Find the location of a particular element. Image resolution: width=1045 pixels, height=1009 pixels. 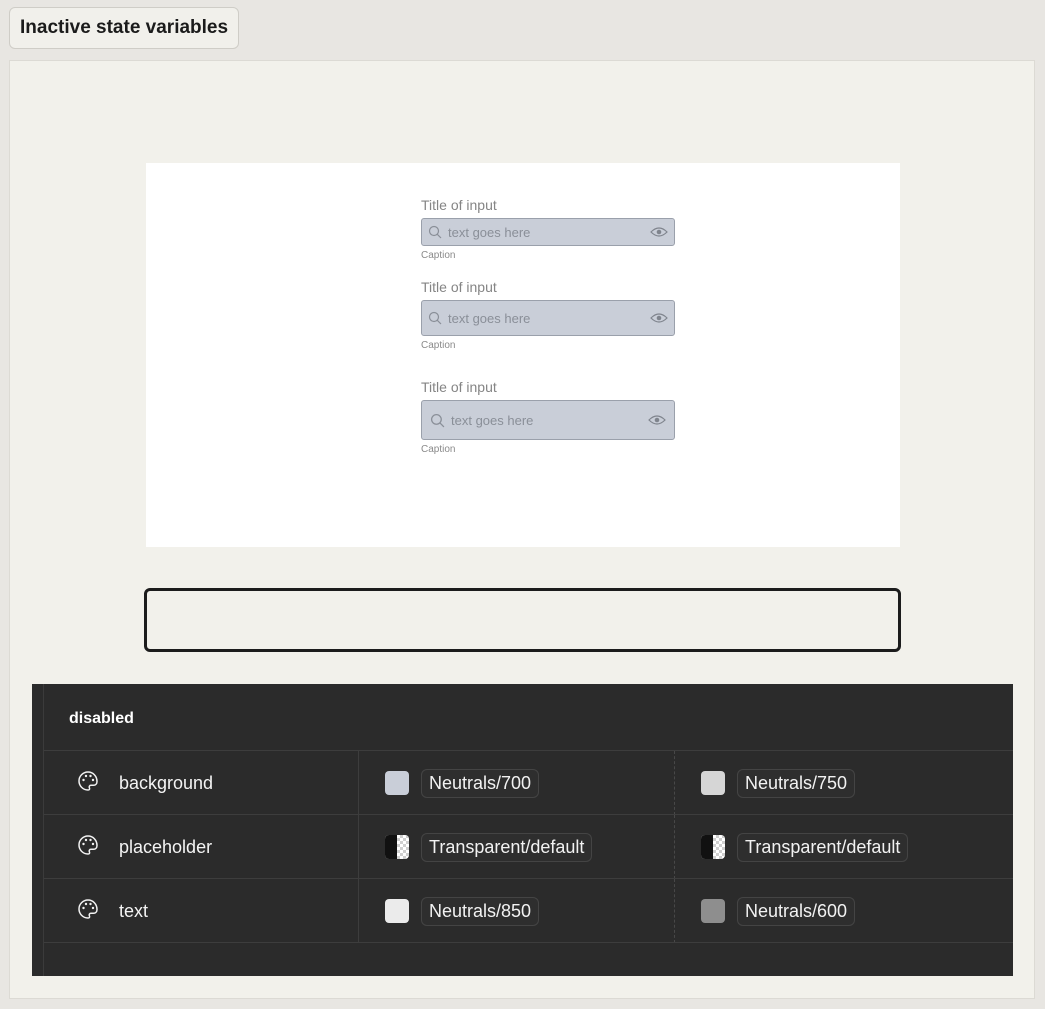

token-chip: Neutrals/600 is located at coordinates (796, 911).